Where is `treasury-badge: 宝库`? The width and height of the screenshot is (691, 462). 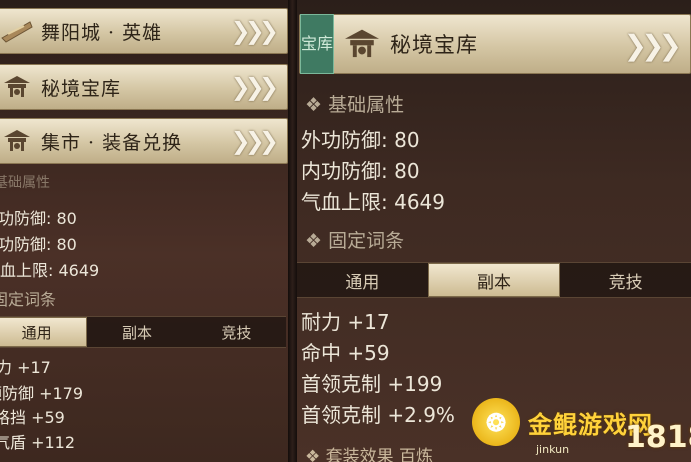 treasury-badge: 宝库 is located at coordinates (317, 44).